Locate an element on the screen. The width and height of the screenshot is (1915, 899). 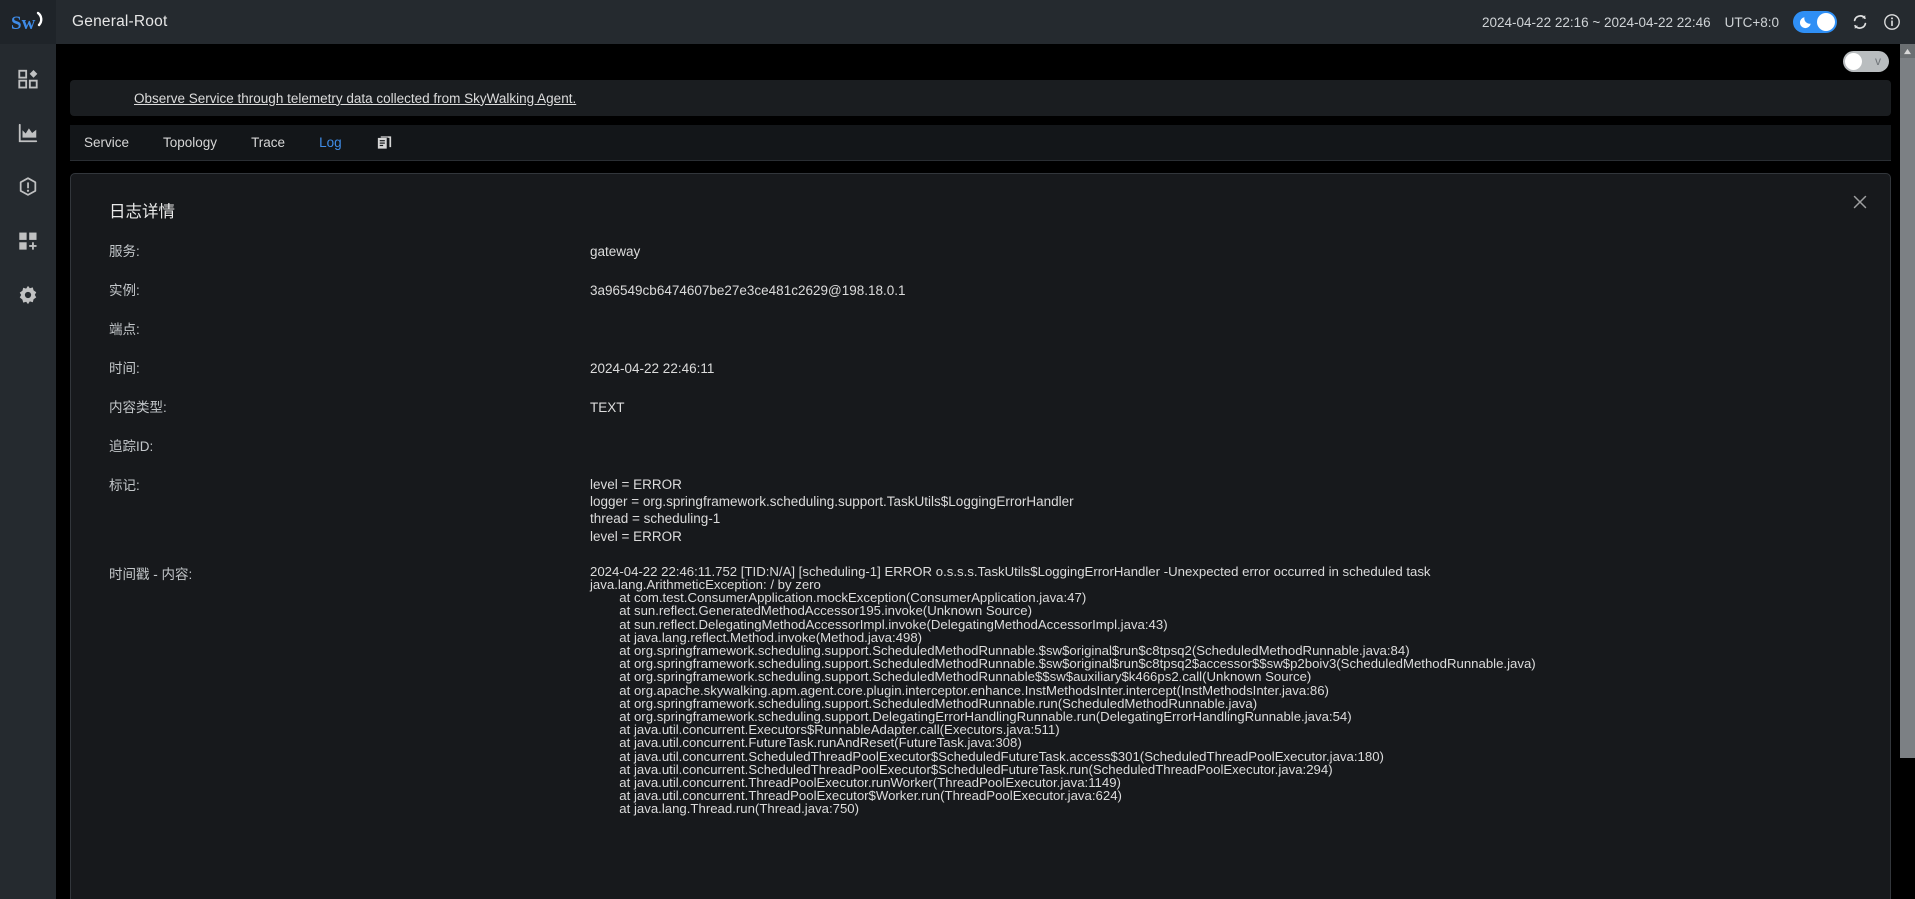
sidebar-item-layers is located at coordinates (28, 243).